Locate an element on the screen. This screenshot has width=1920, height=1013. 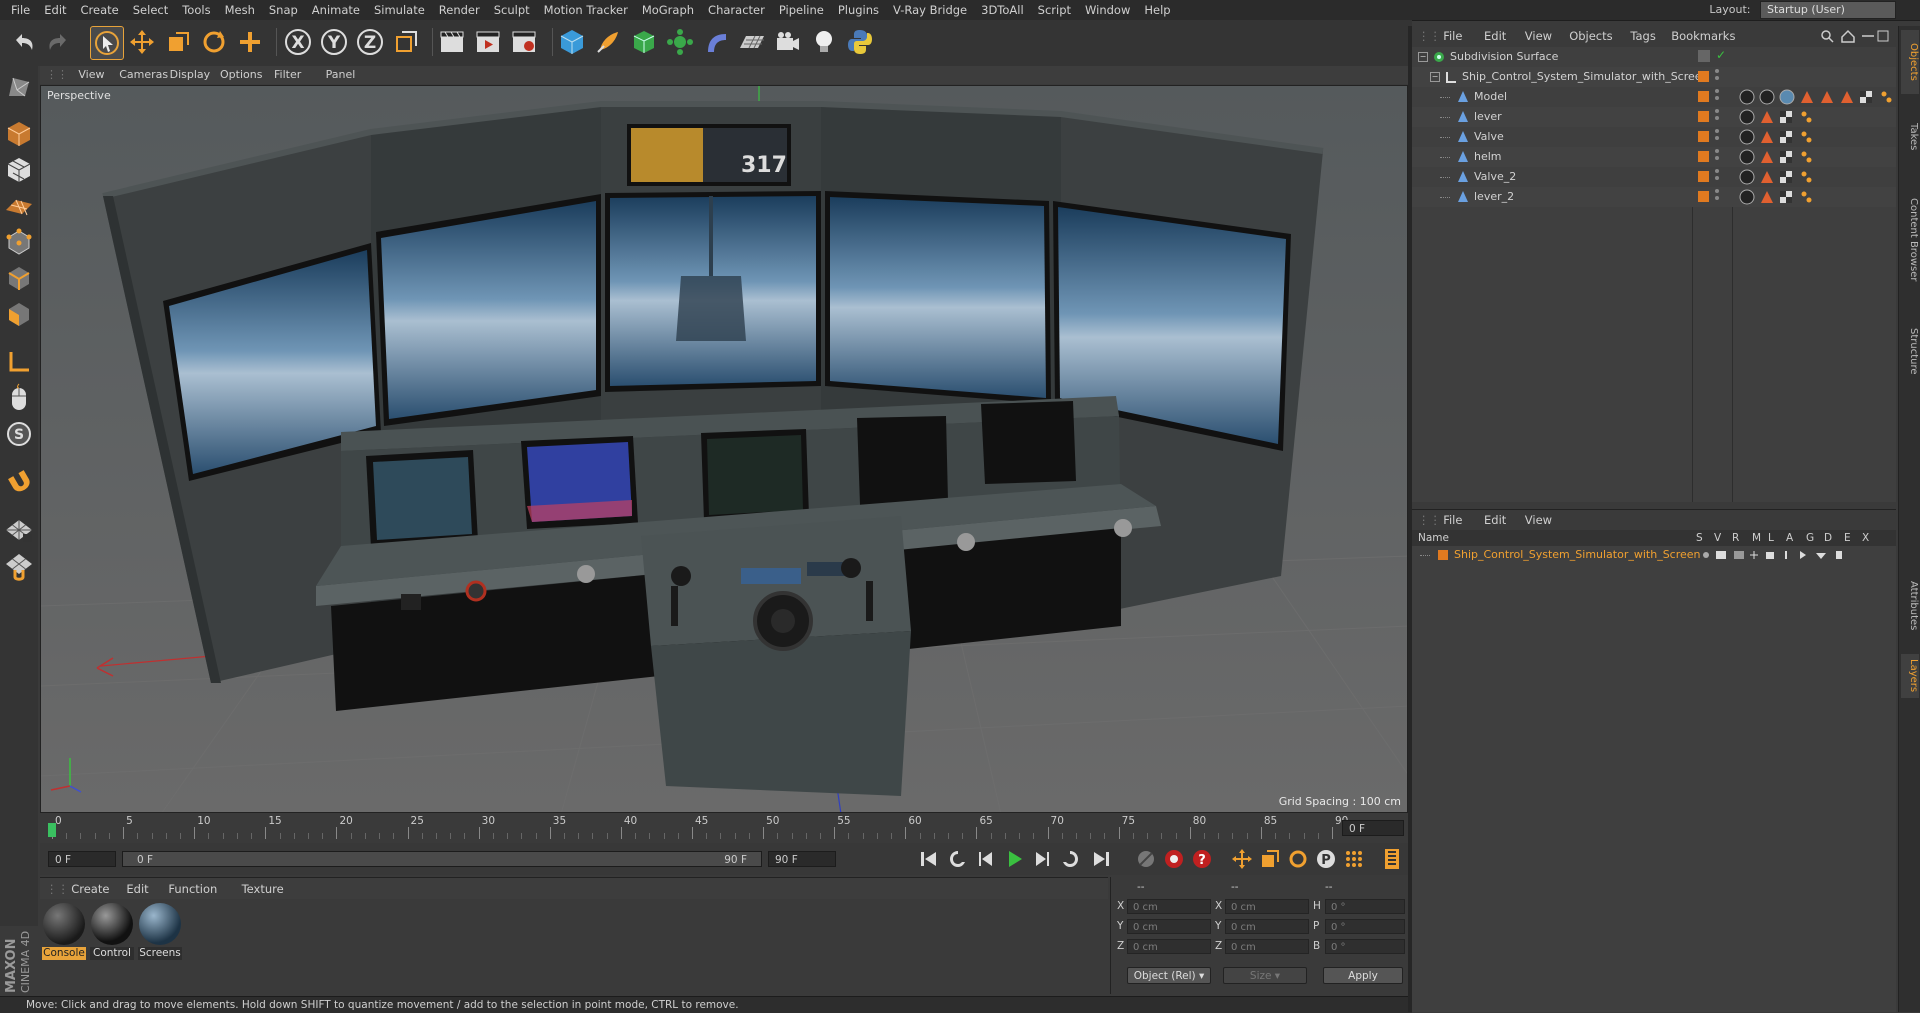
scale-key-button is located at coordinates (1270, 859).